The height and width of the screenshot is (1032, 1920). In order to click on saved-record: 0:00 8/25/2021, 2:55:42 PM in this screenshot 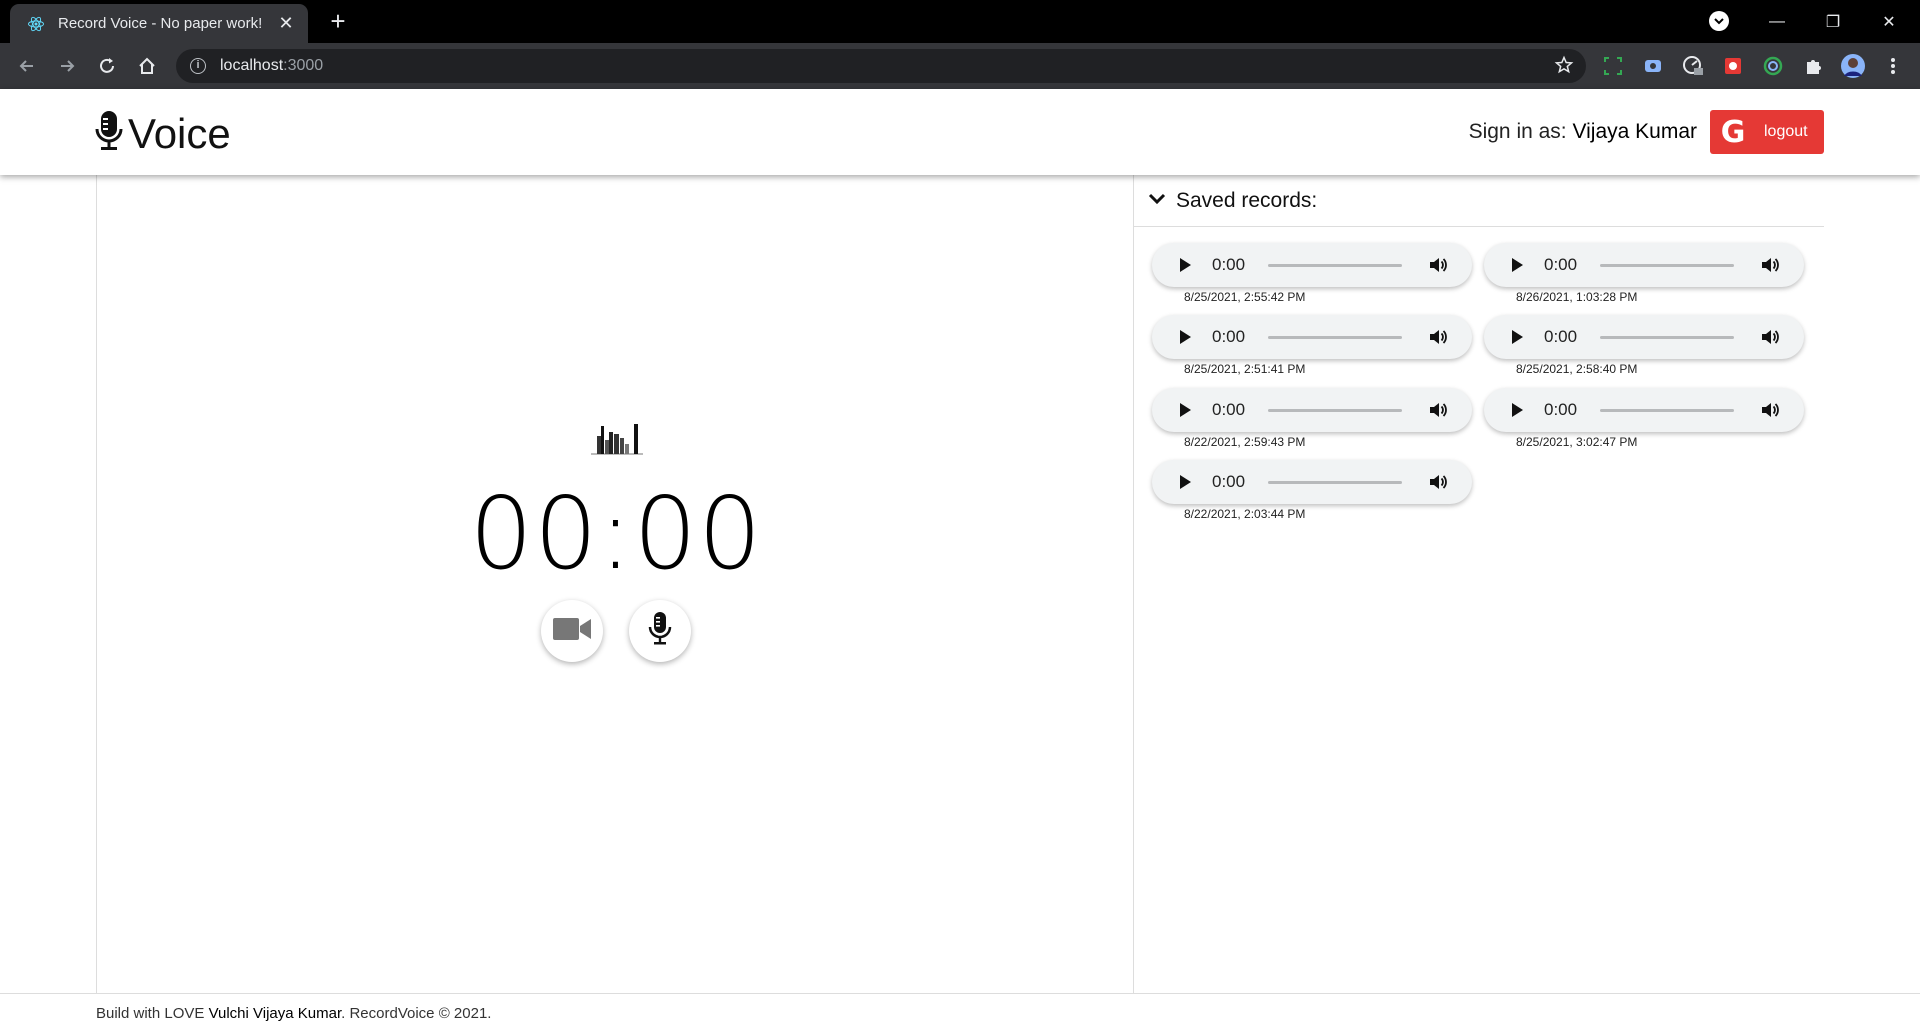, I will do `click(1313, 273)`.